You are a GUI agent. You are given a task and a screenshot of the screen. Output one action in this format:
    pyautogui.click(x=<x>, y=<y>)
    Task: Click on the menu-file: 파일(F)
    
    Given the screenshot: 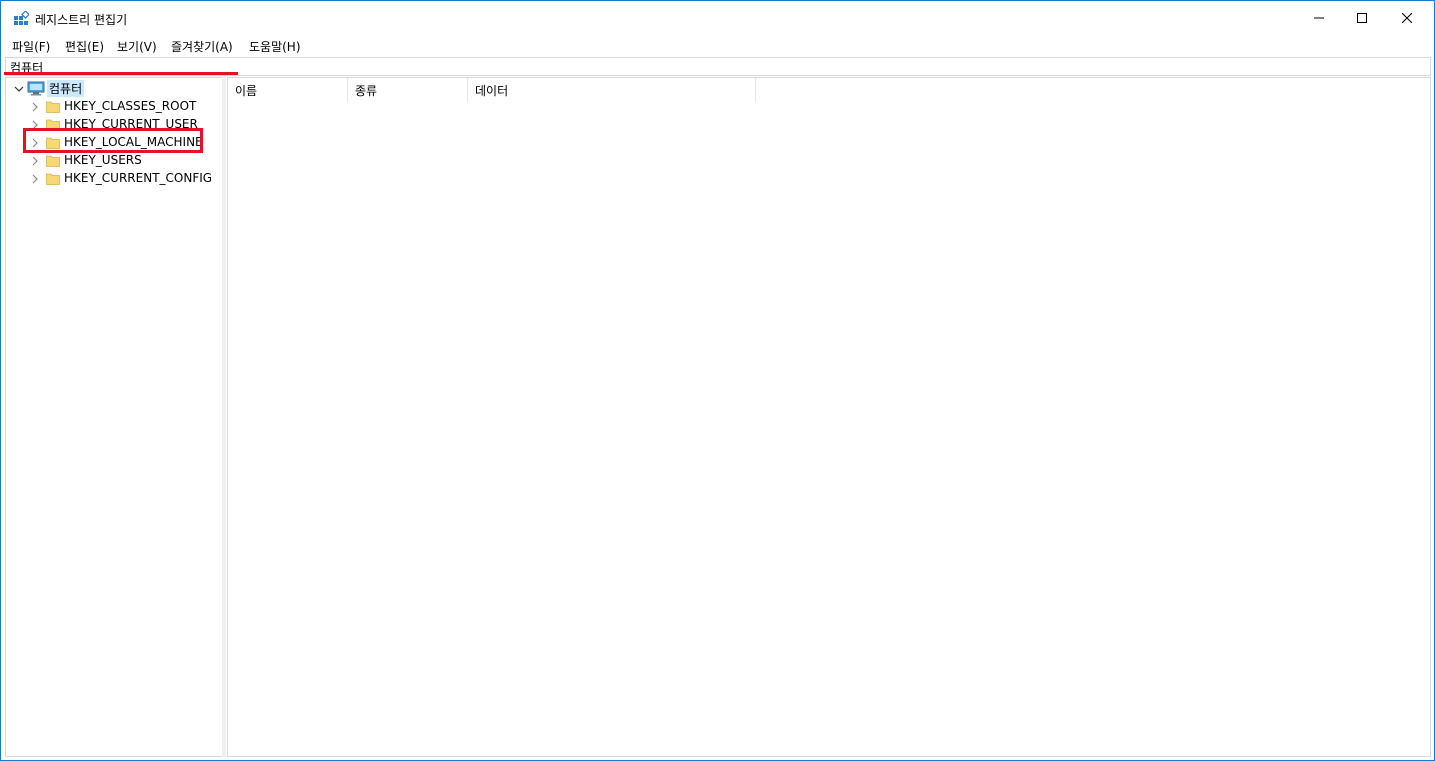 What is the action you would take?
    pyautogui.click(x=31, y=46)
    